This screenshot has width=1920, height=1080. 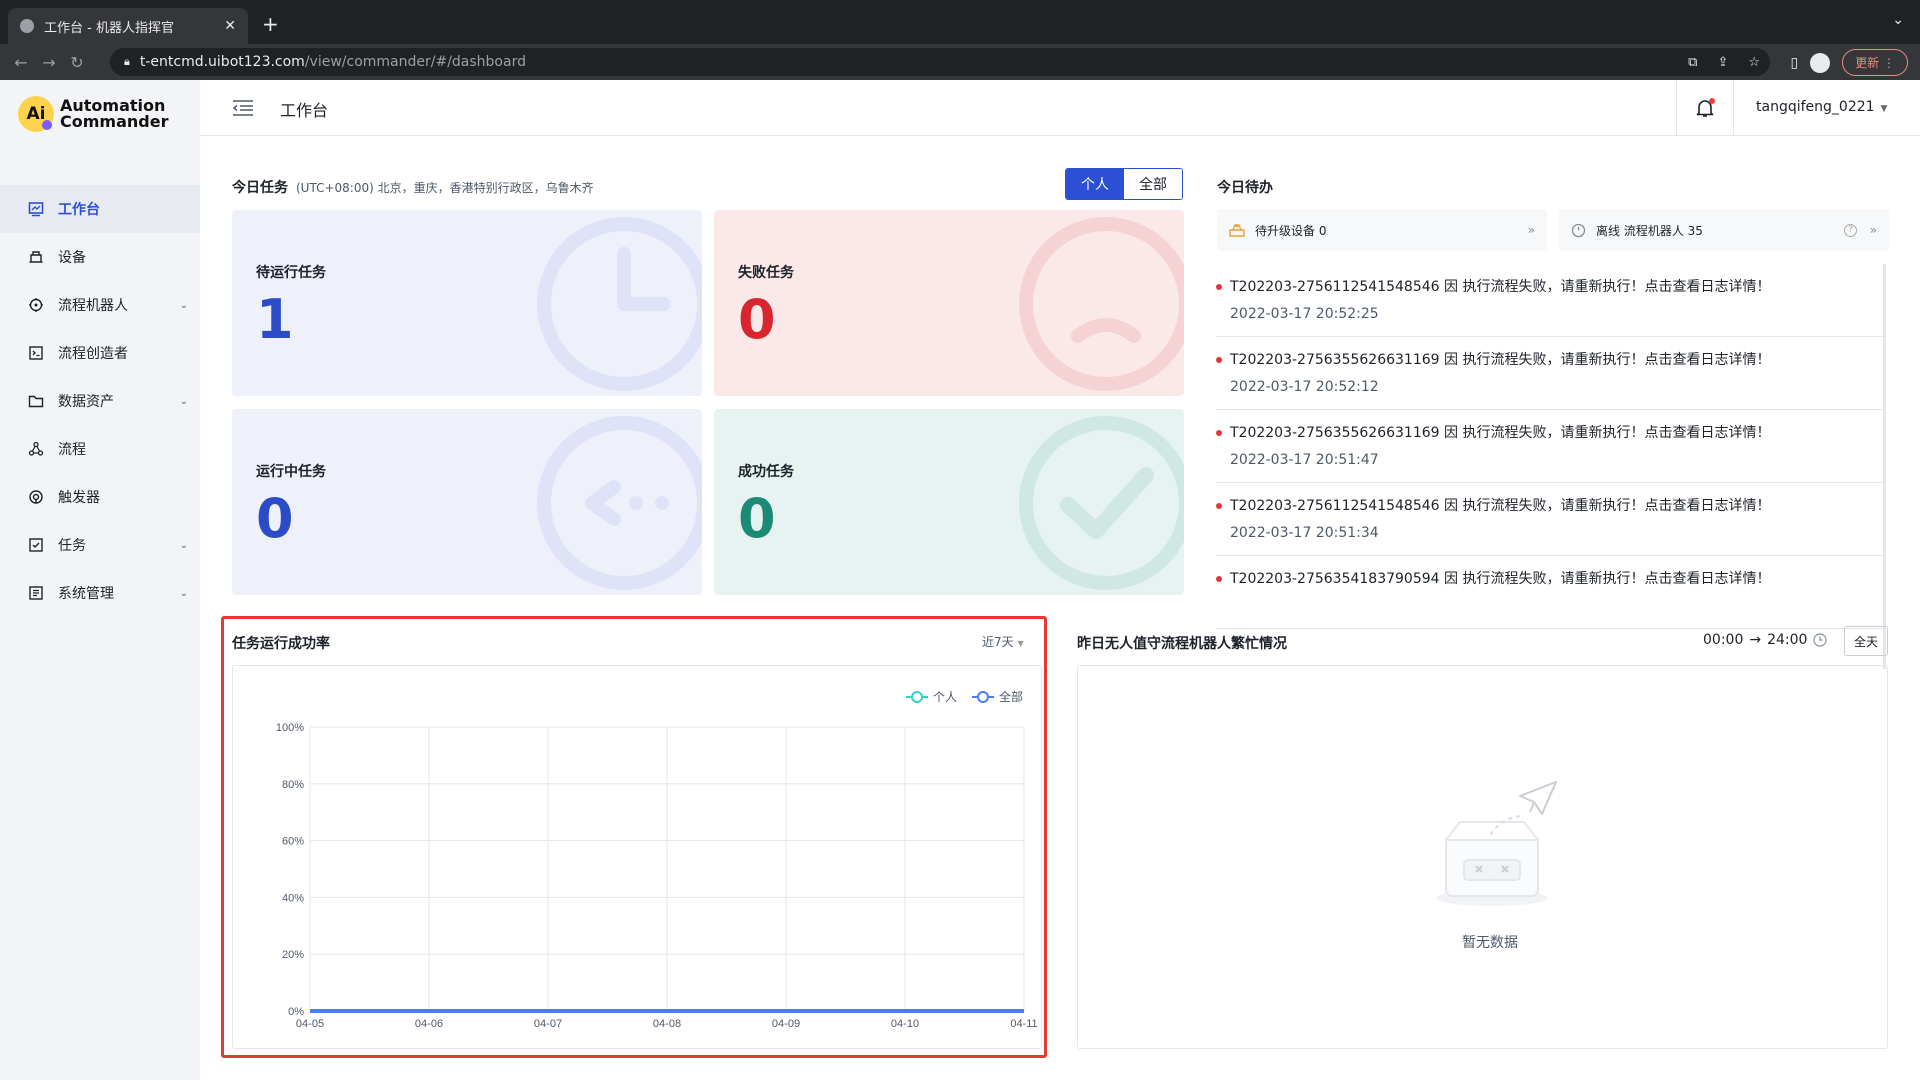 What do you see at coordinates (36, 305) in the screenshot?
I see `robot-icon` at bounding box center [36, 305].